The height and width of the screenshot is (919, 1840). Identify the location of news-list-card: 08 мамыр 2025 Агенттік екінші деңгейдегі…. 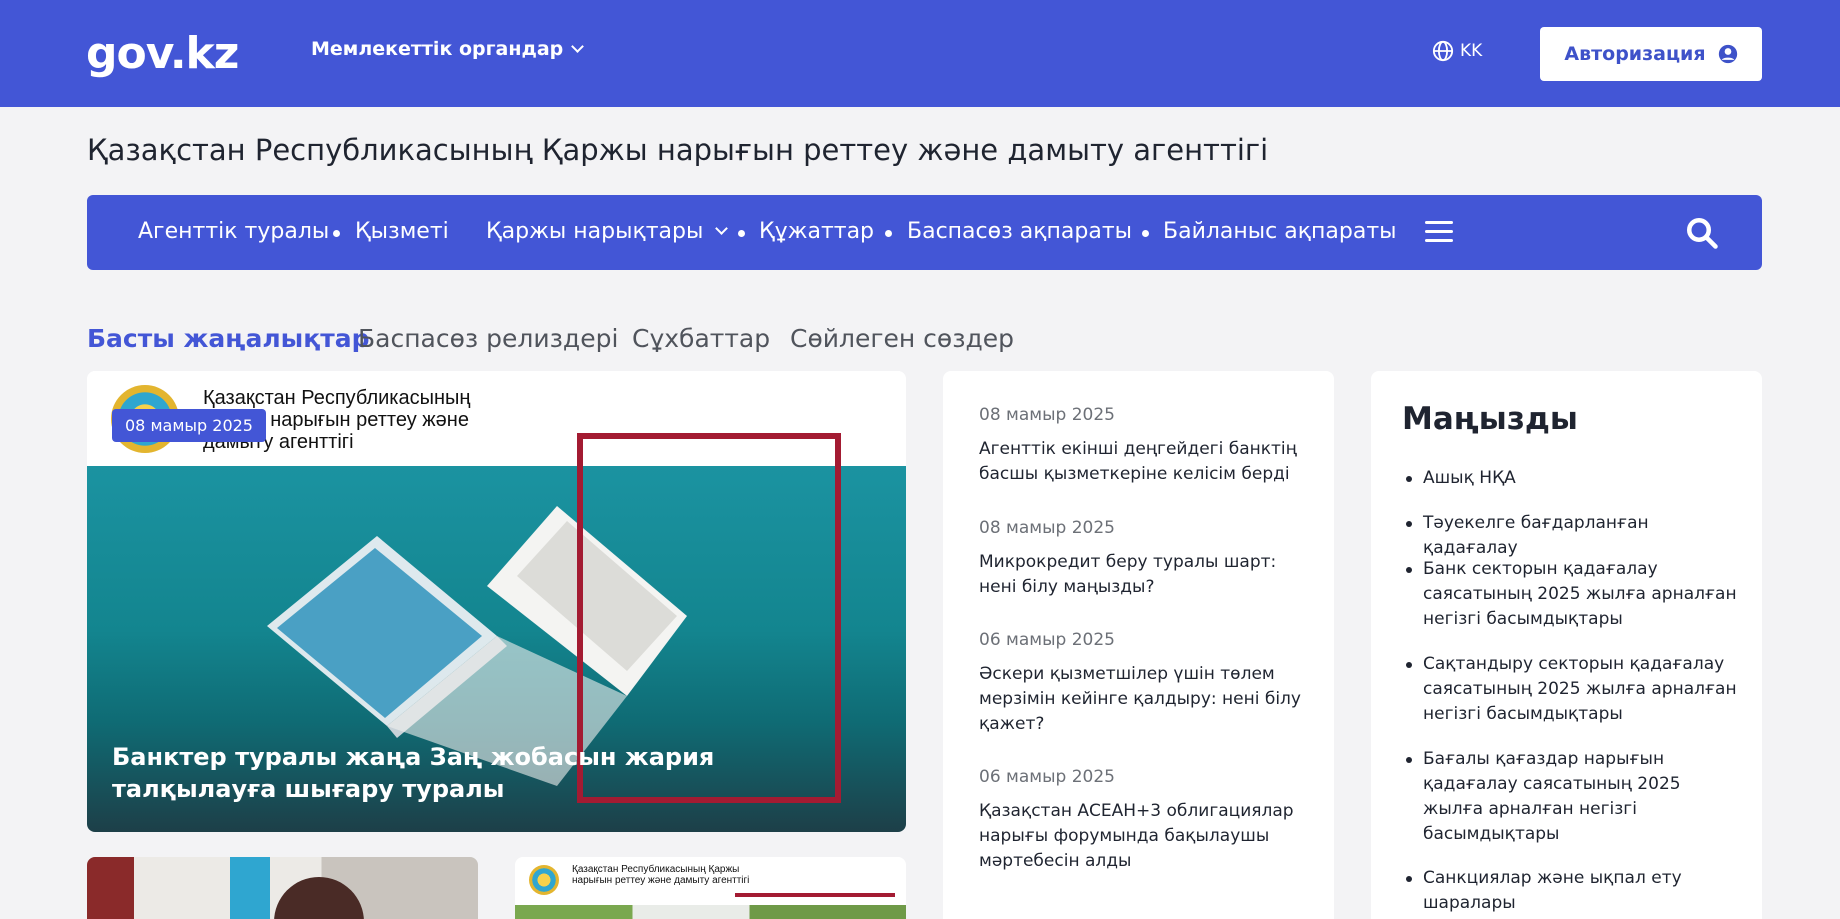
(1138, 645).